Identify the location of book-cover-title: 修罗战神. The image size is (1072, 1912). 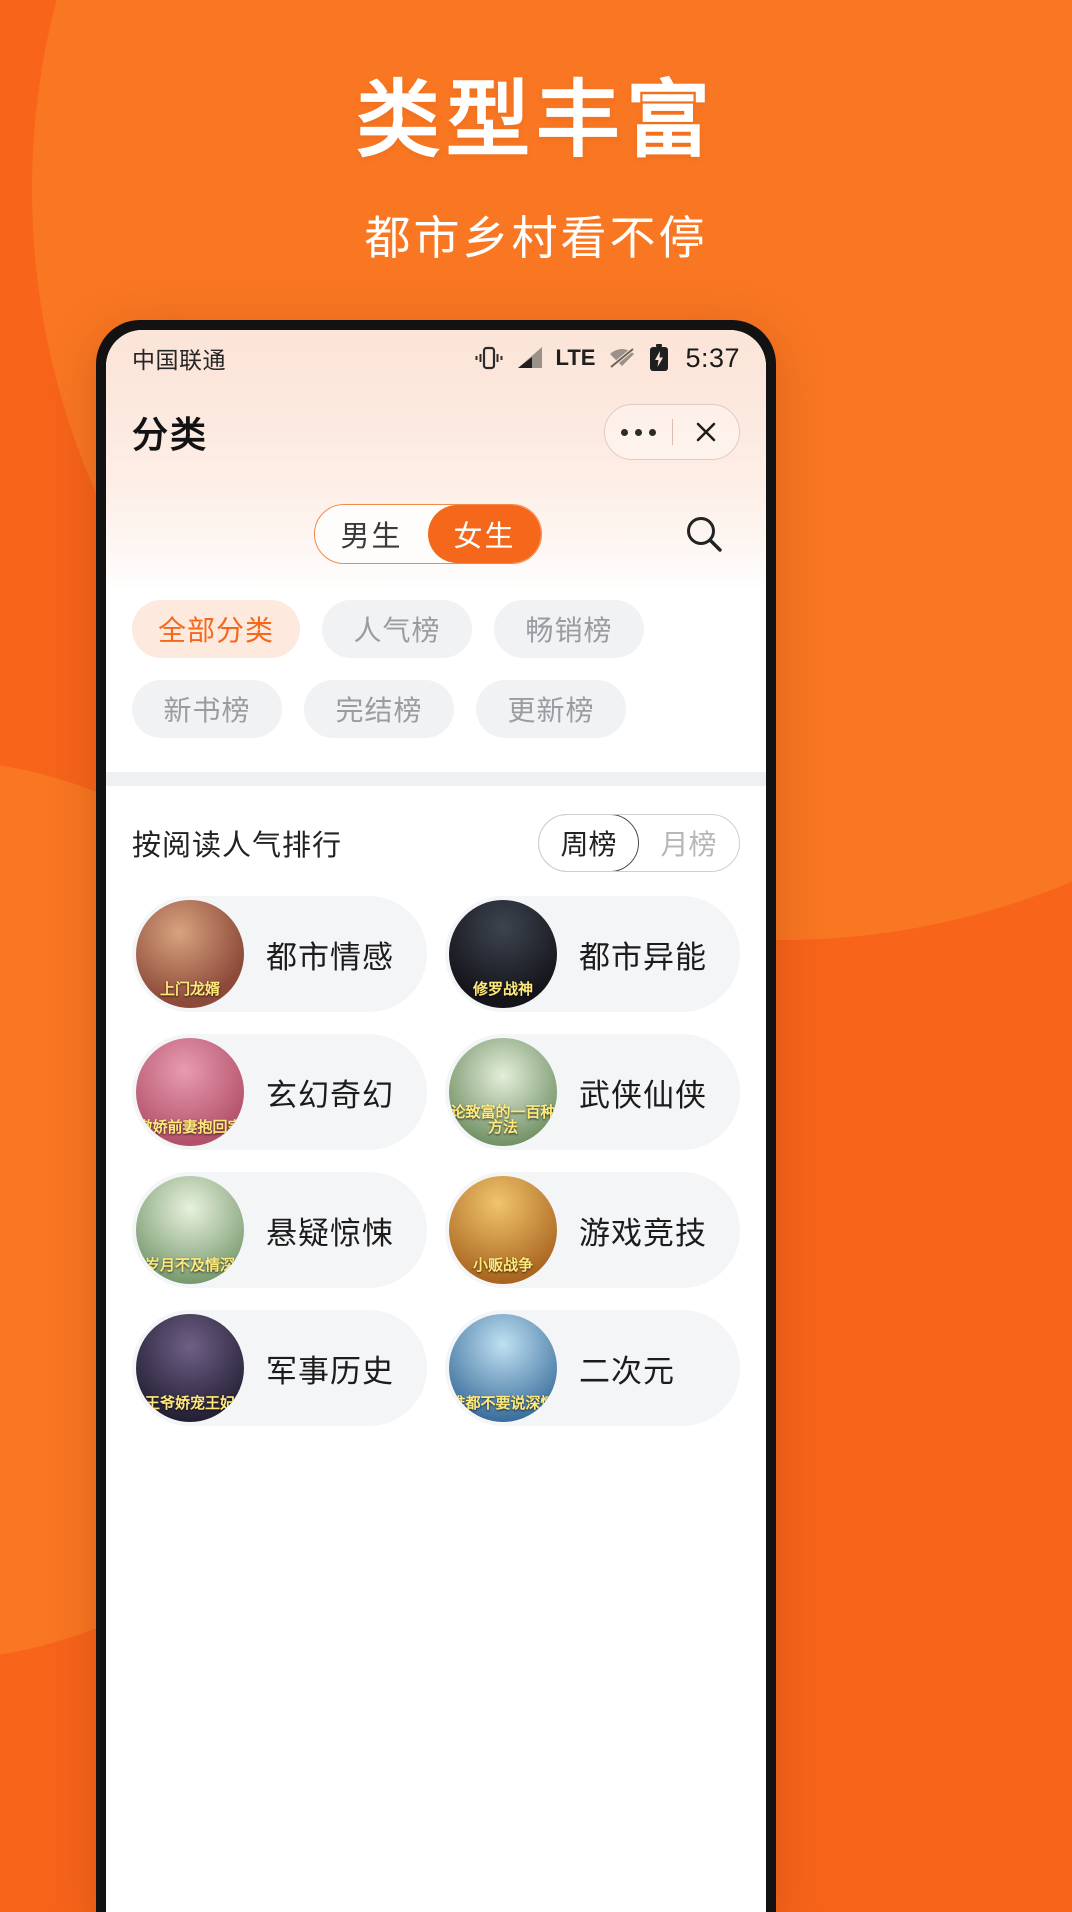
(502, 990).